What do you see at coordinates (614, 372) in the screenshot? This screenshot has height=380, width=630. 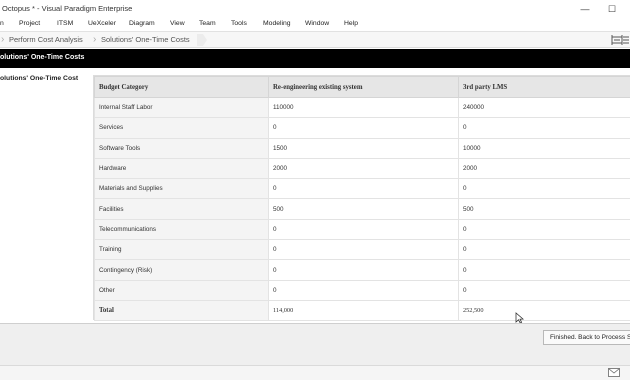 I see `mail-icon` at bounding box center [614, 372].